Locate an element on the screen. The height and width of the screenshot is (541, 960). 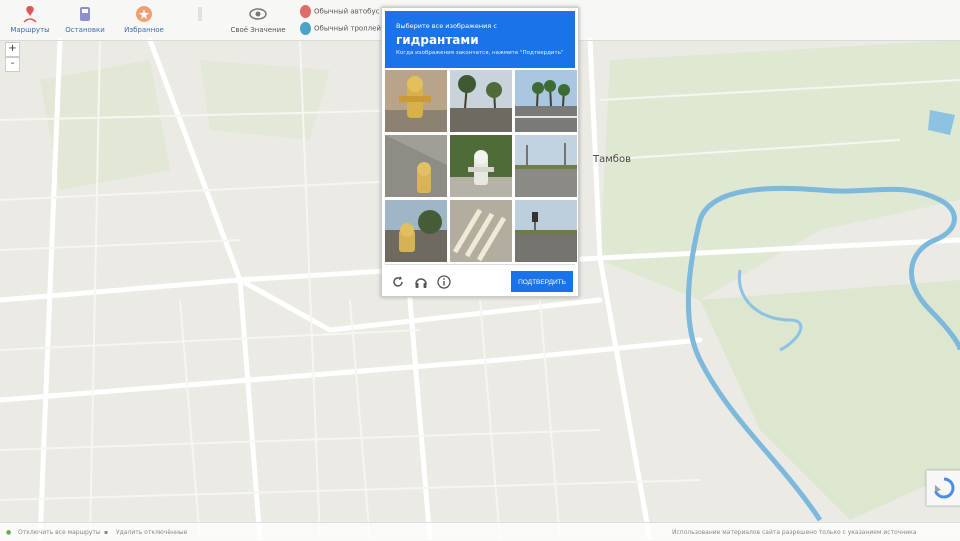
route-icon is located at coordinates (30, 14).